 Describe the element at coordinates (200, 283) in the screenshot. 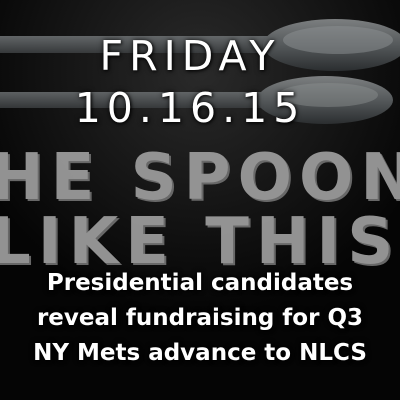

I see `headline: Presidential candidates` at that location.